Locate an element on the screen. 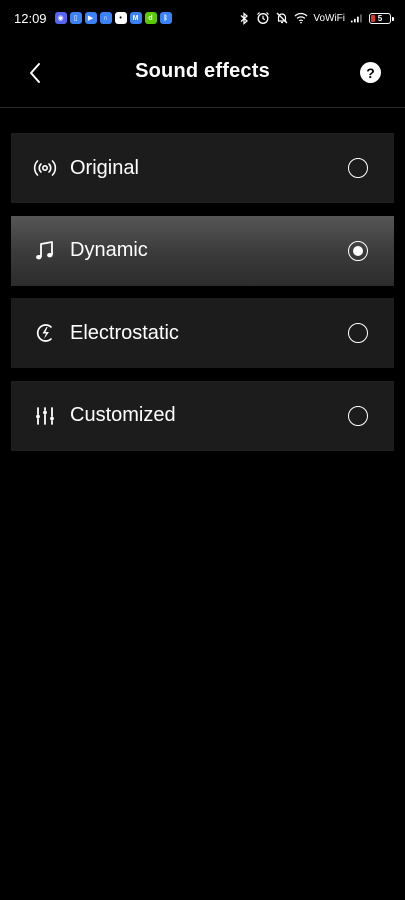 This screenshot has height=900, width=405. battery-icon: 5 is located at coordinates (381, 18).